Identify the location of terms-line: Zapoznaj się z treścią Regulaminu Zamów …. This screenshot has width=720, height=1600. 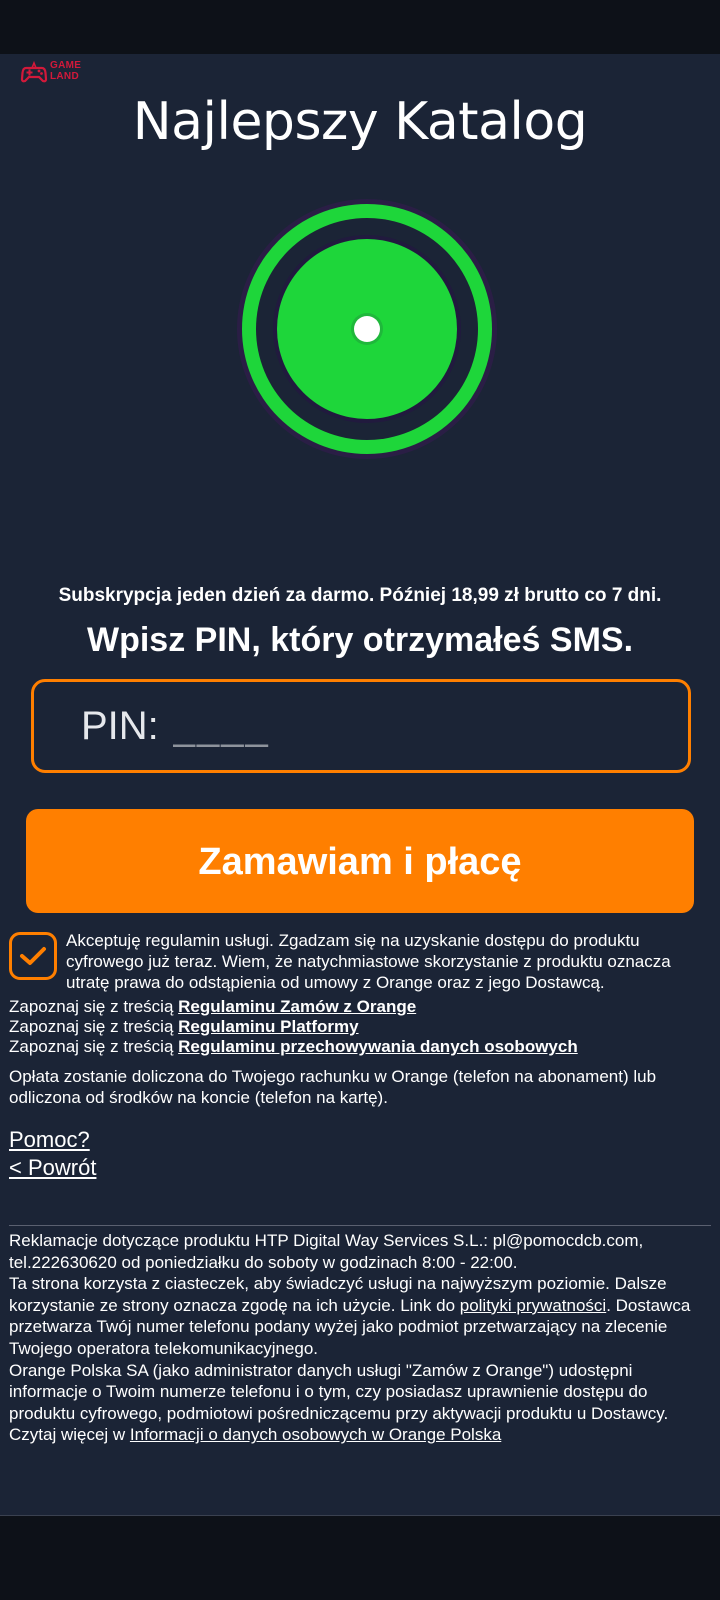
(213, 1006).